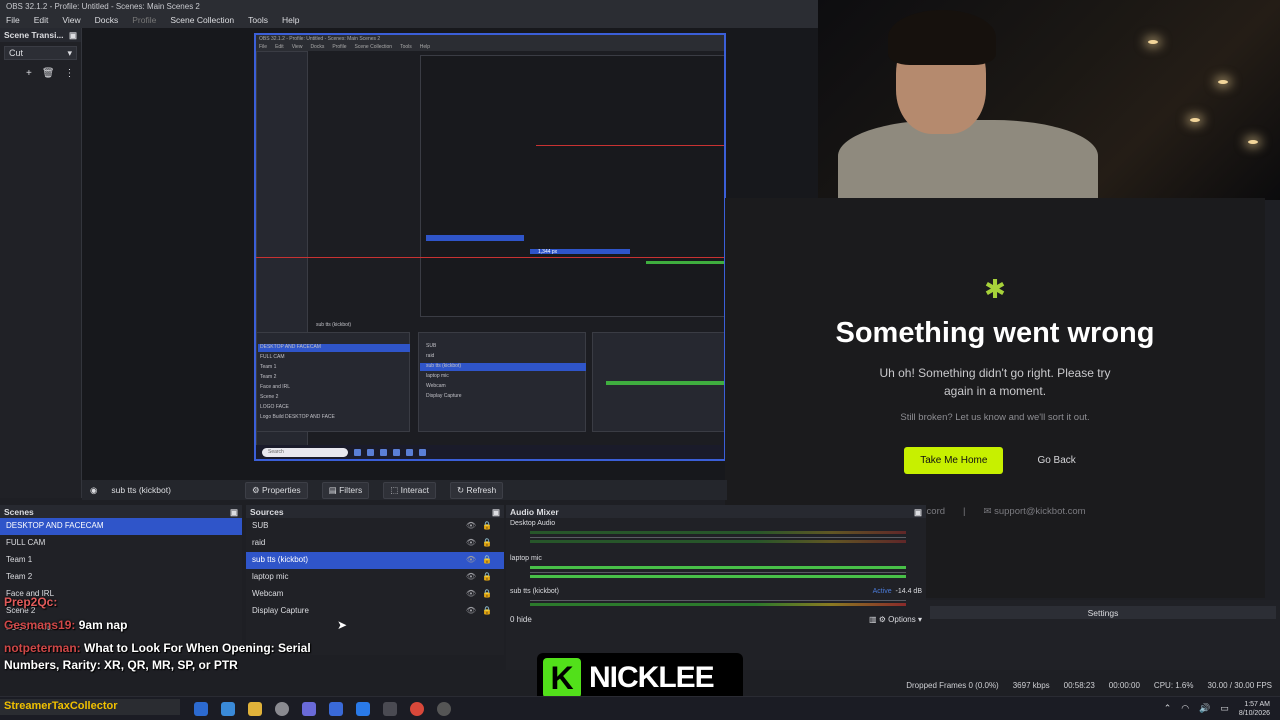 This screenshot has height=720, width=1280. What do you see at coordinates (270, 576) in the screenshot?
I see `source-label: laptop mic` at bounding box center [270, 576].